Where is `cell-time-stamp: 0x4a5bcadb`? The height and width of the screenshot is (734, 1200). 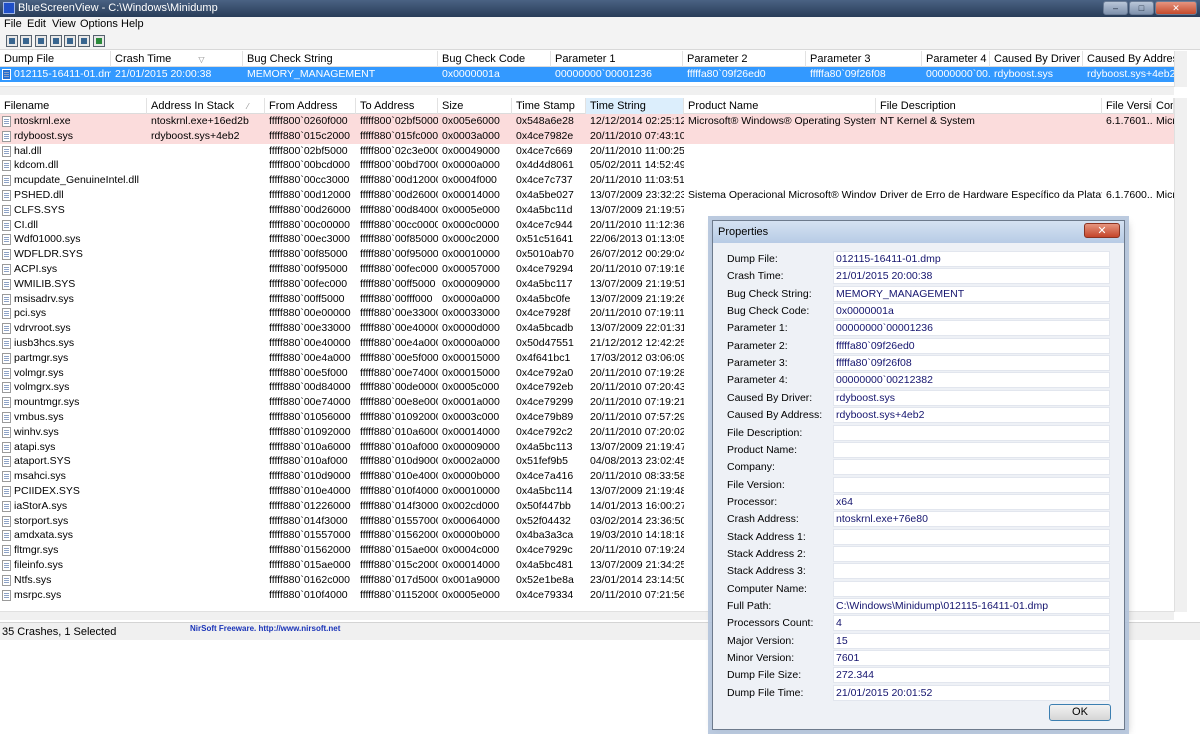
cell-time-stamp: 0x4a5bcadb is located at coordinates (545, 328).